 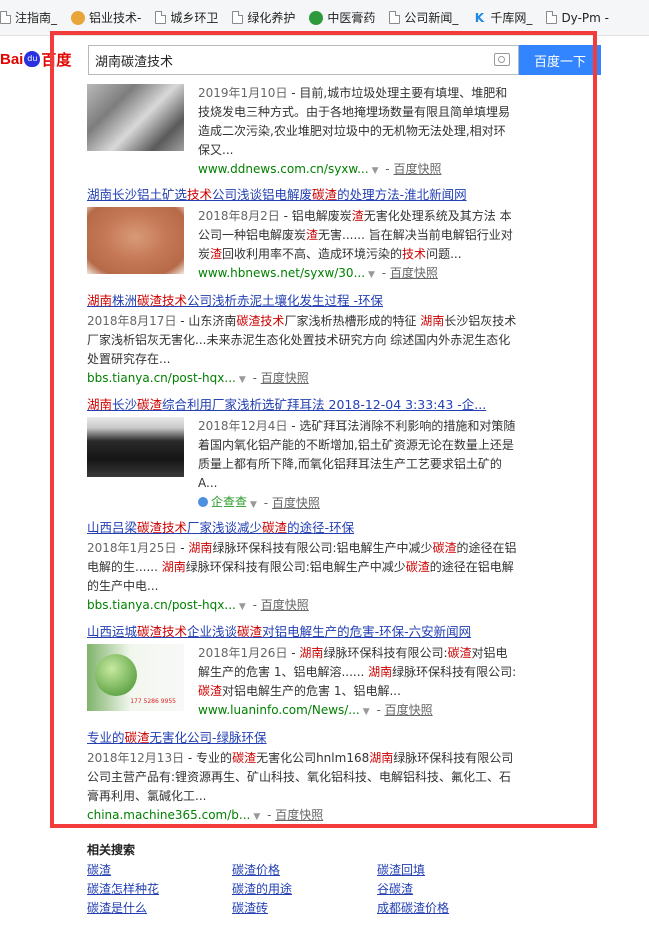 I want to click on k-icon: K, so click(x=479, y=17).